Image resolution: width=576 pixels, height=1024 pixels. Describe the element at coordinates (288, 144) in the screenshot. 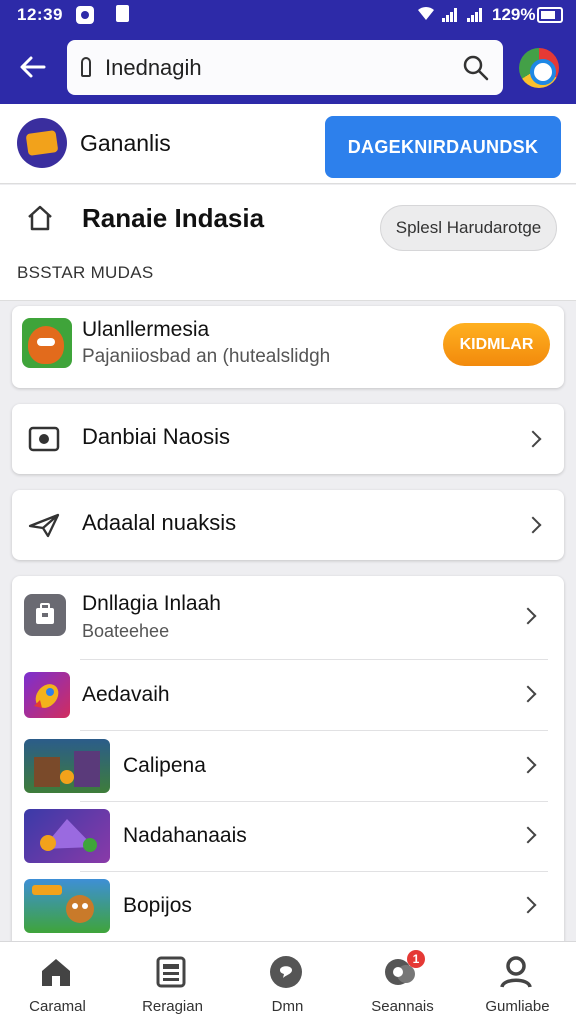

I see `account-row: Gananlis DAGEKNIRDAUNDSK` at that location.